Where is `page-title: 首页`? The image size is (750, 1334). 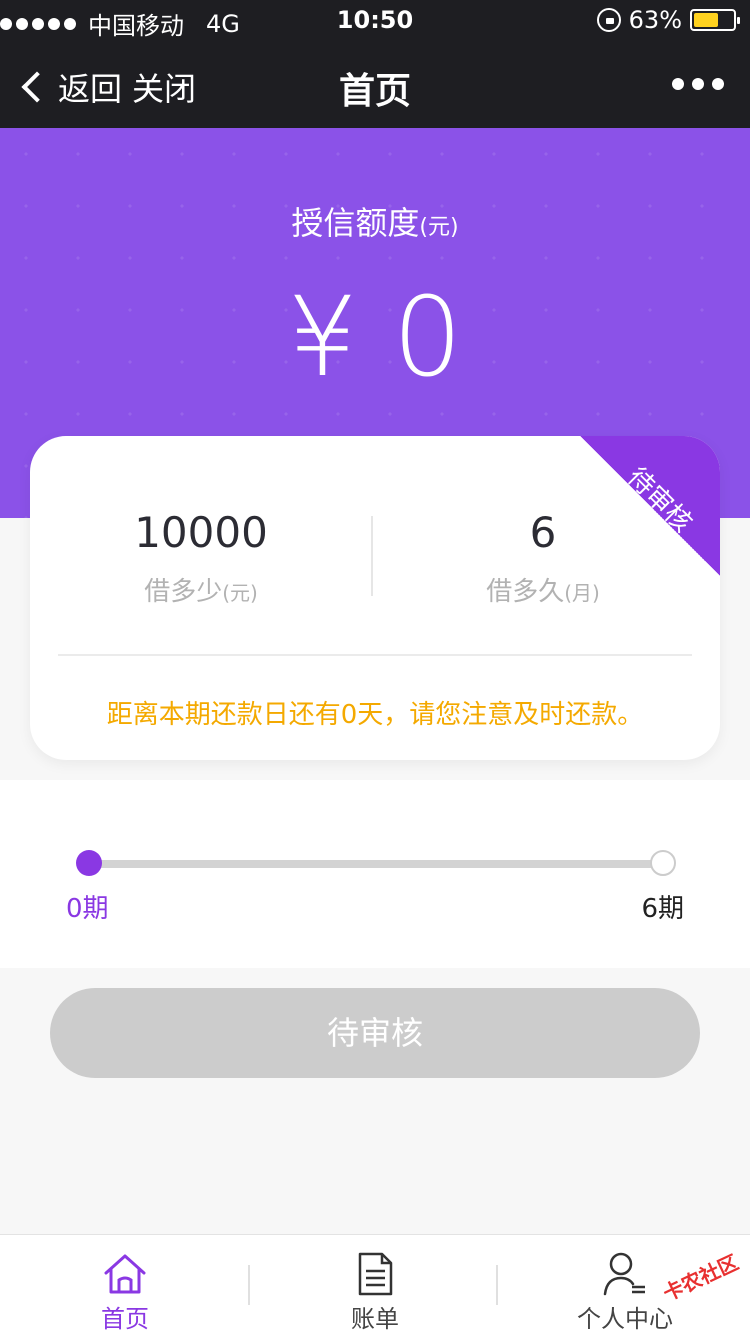 page-title: 首页 is located at coordinates (374, 91).